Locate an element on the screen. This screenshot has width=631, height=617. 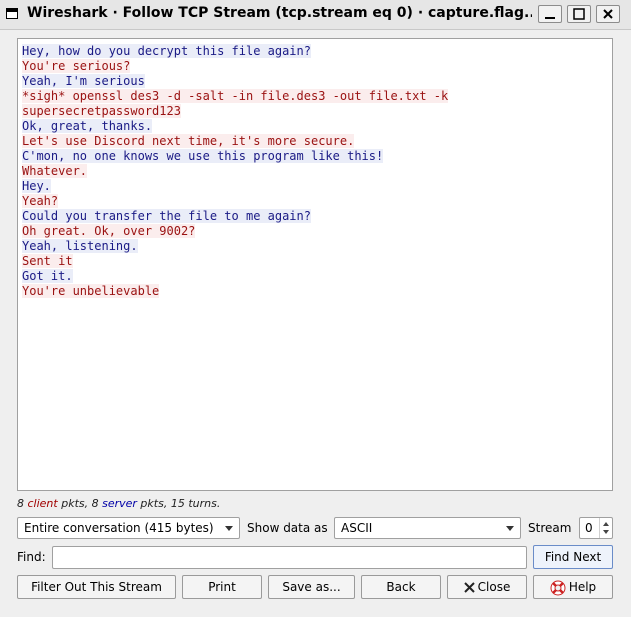
message-text: Hey. is located at coordinates (36, 186).